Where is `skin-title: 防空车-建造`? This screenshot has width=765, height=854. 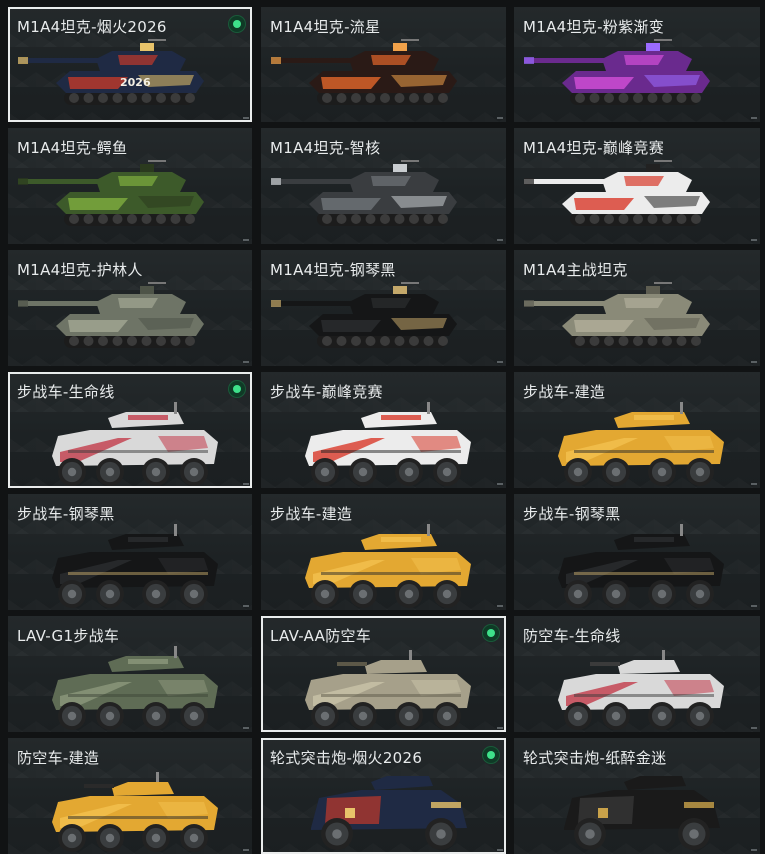 skin-title: 防空车-建造 is located at coordinates (58, 758).